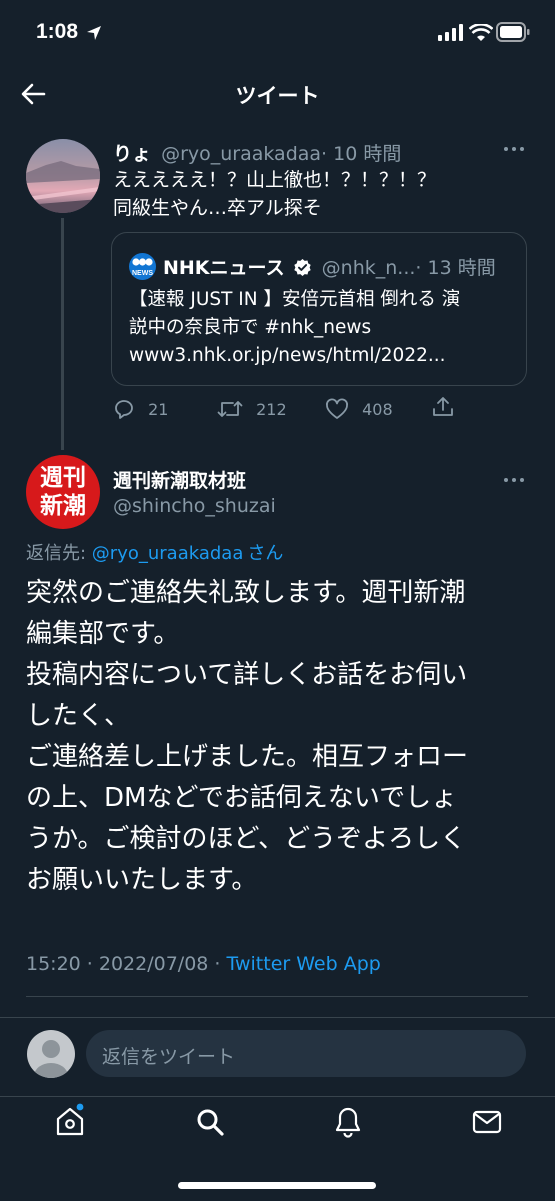  Describe the element at coordinates (140, 409) in the screenshot. I see `reply-action: 21` at that location.